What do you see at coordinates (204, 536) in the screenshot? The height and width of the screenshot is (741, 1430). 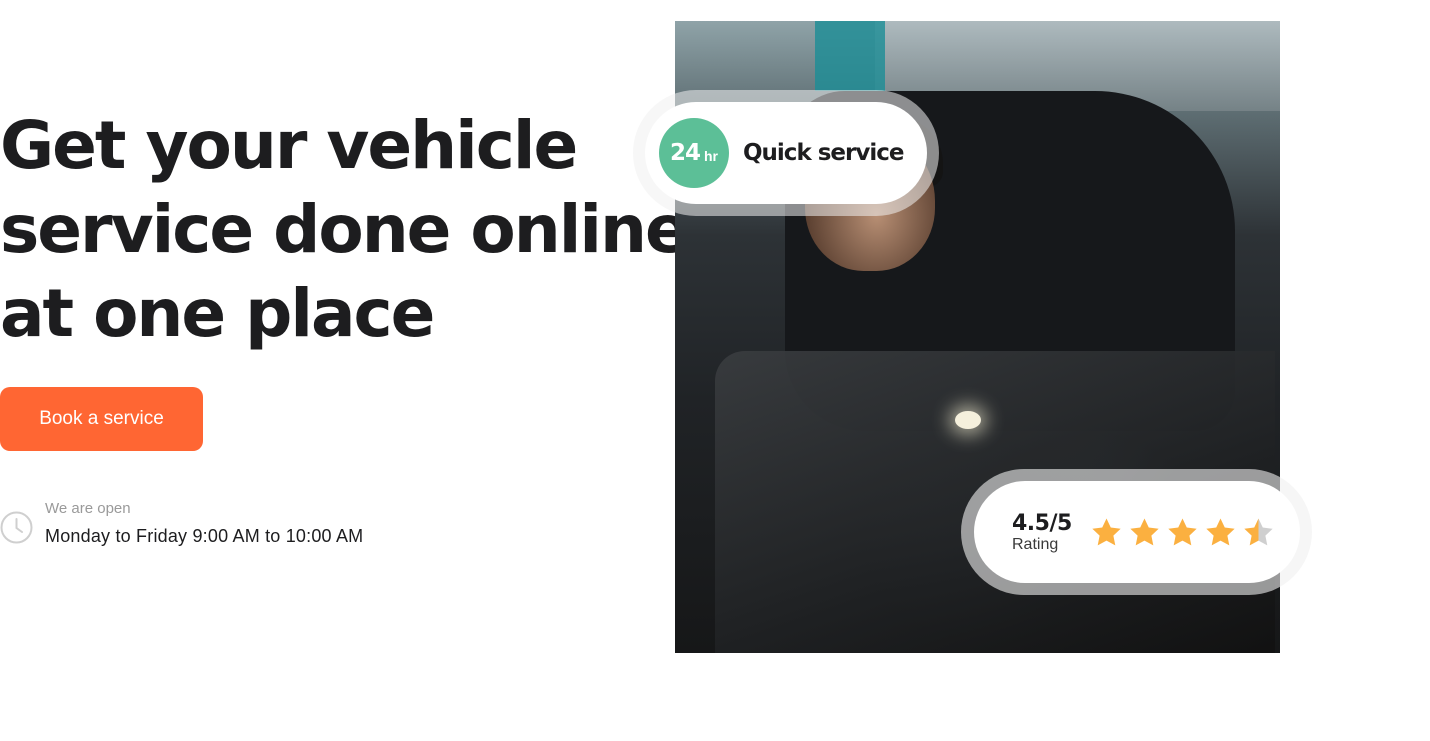 I see `hours-value: Monday to Friday 9:00 AM to 10:00 AM` at bounding box center [204, 536].